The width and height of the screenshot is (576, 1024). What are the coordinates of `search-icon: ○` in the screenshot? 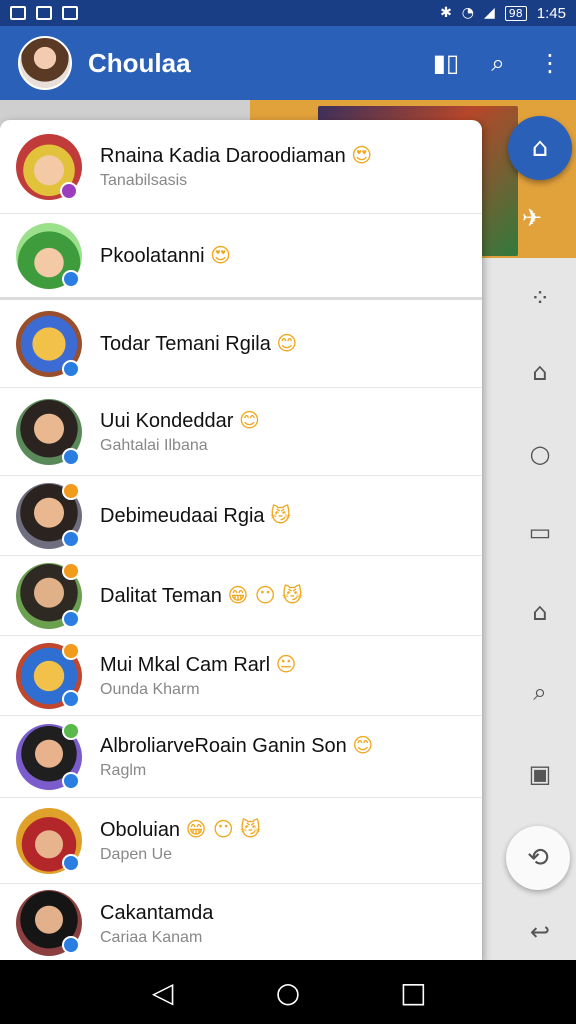 It's located at (540, 454).